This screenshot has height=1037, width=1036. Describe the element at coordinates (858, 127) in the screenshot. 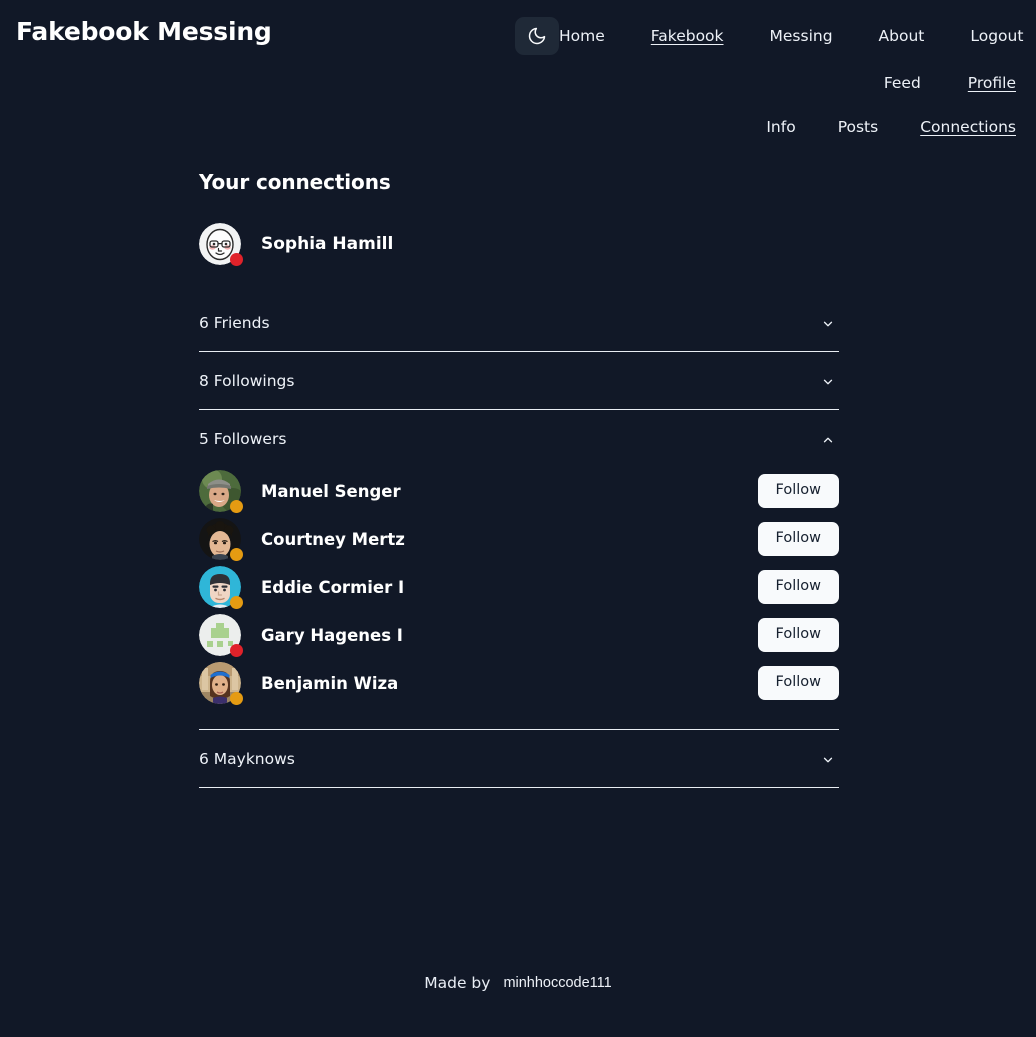

I see `nav-link-posts: Posts` at that location.